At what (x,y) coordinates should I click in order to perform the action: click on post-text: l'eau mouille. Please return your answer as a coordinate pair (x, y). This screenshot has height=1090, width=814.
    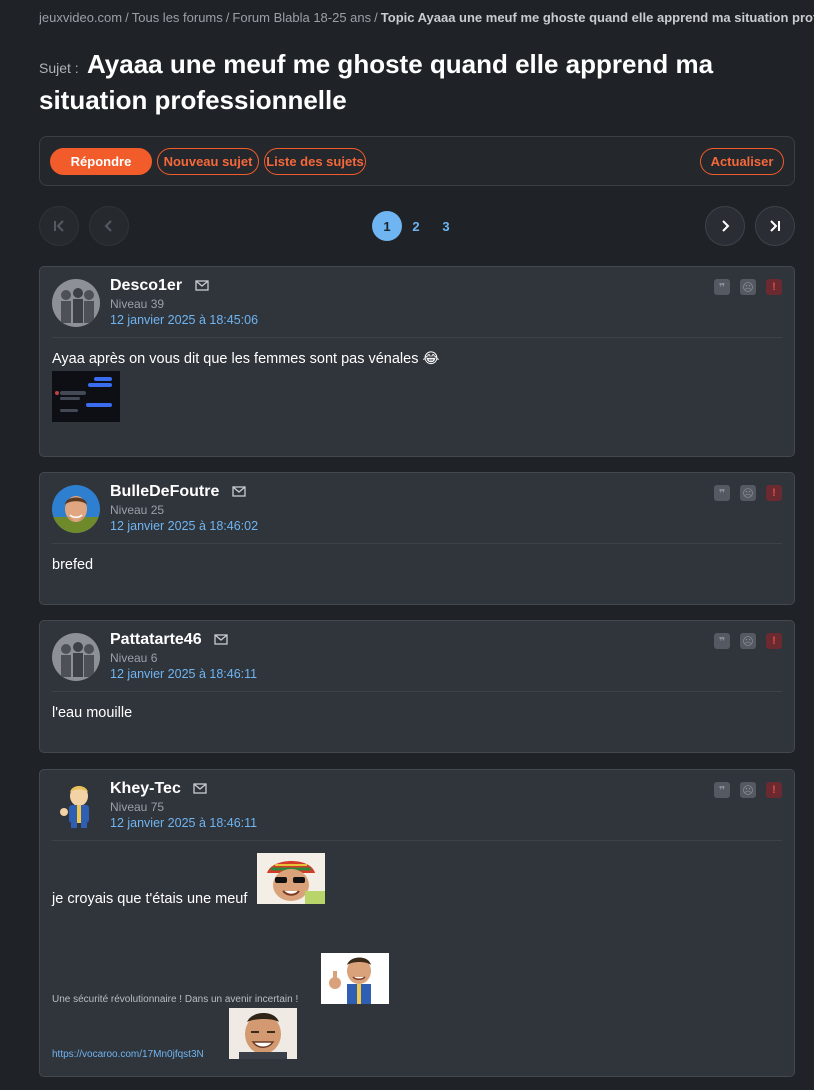
    Looking at the image, I should click on (92, 713).